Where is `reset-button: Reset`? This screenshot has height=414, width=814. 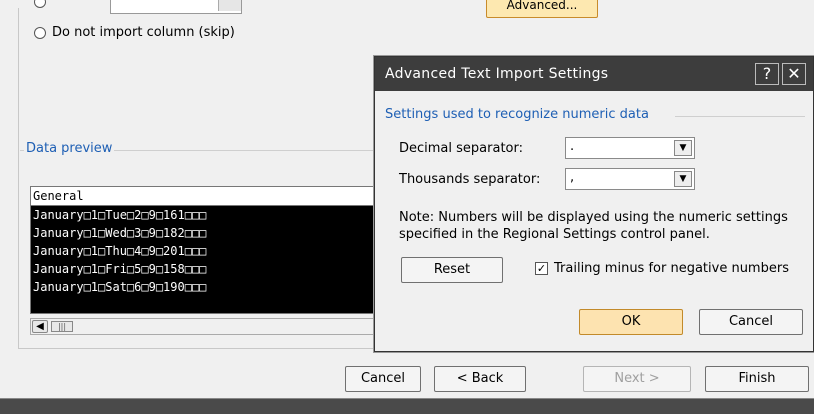
reset-button: Reset is located at coordinates (452, 270).